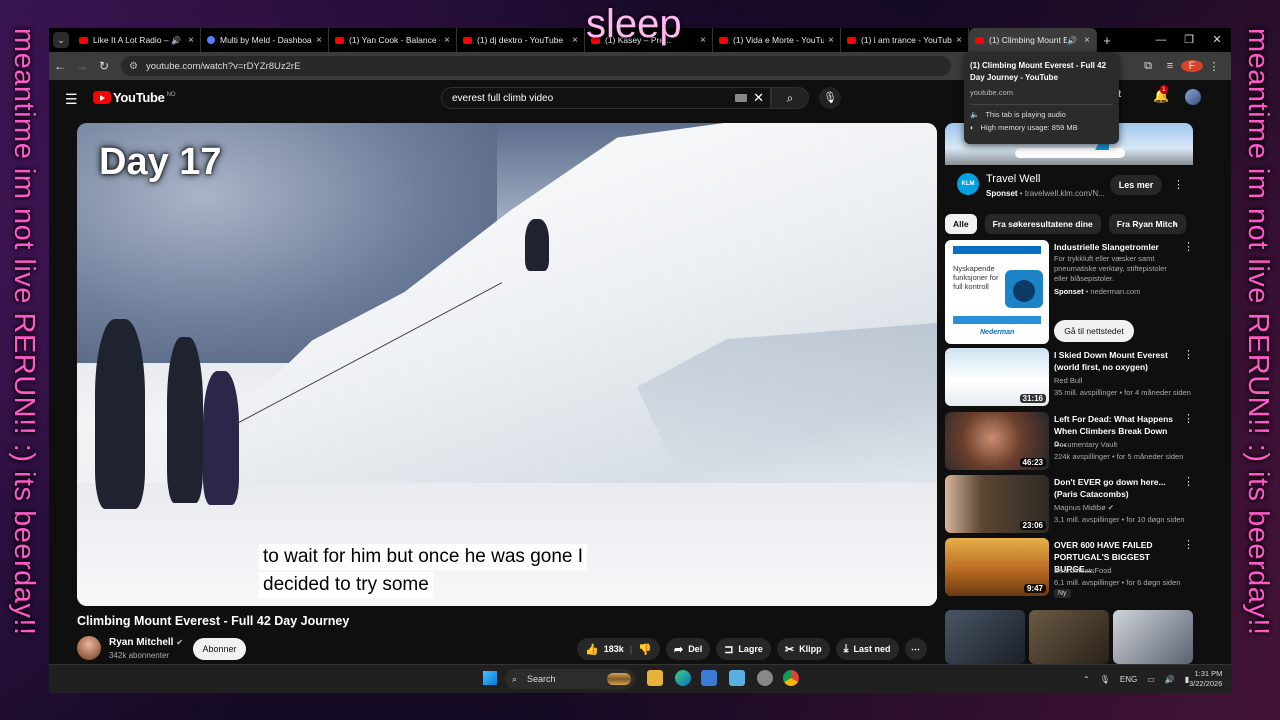  Describe the element at coordinates (741, 98) in the screenshot. I see `keyboard-icon` at that location.